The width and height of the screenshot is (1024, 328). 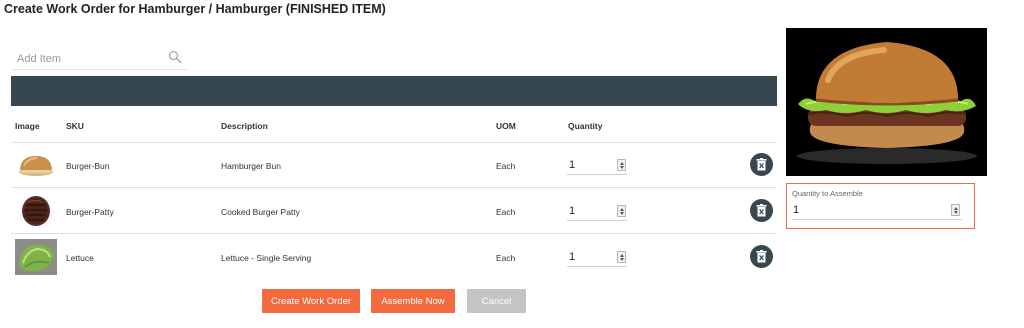 I want to click on col-sku: SKU, so click(x=75, y=126).